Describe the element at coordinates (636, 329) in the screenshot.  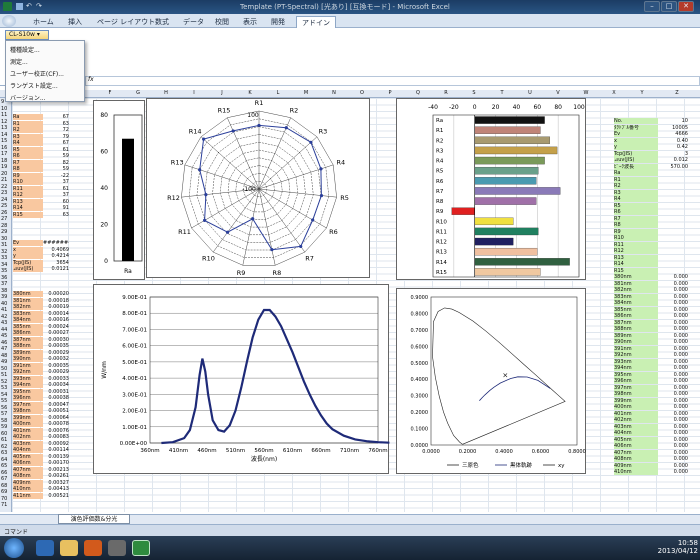
I see `right-label-cell: 388nm` at that location.